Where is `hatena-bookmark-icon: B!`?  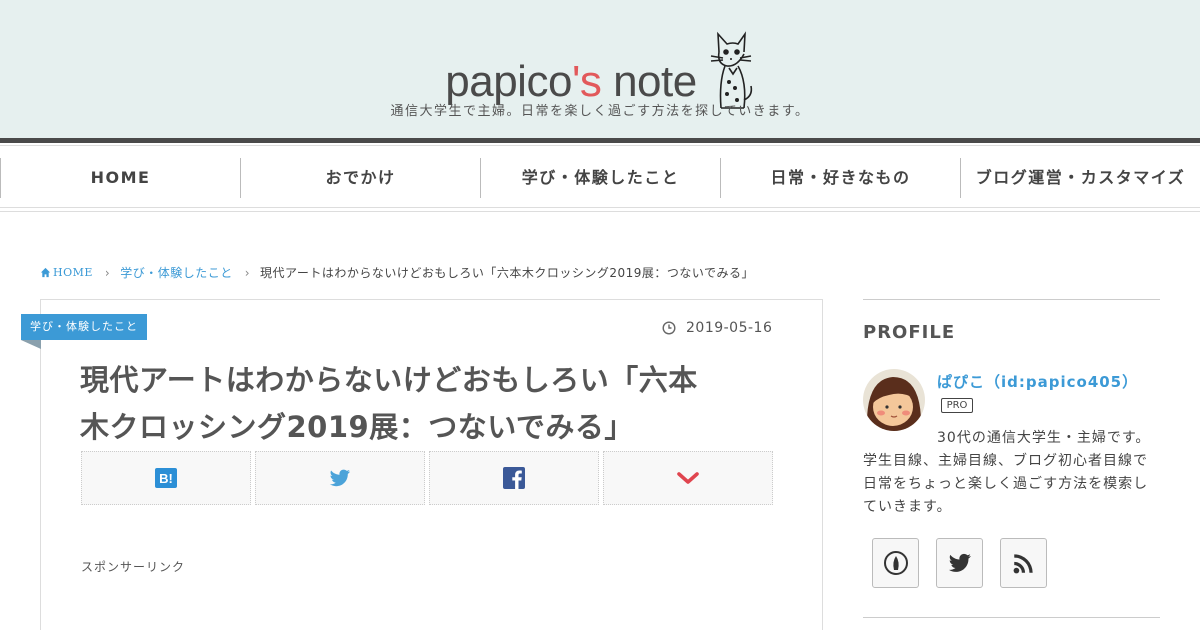
hatena-bookmark-icon: B! is located at coordinates (166, 478).